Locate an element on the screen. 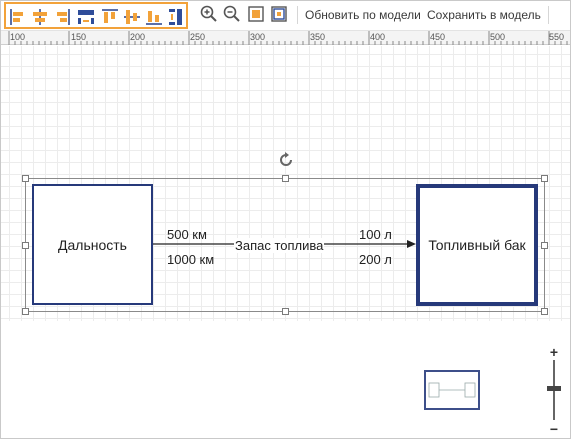  node-label: Дальность is located at coordinates (92, 244).